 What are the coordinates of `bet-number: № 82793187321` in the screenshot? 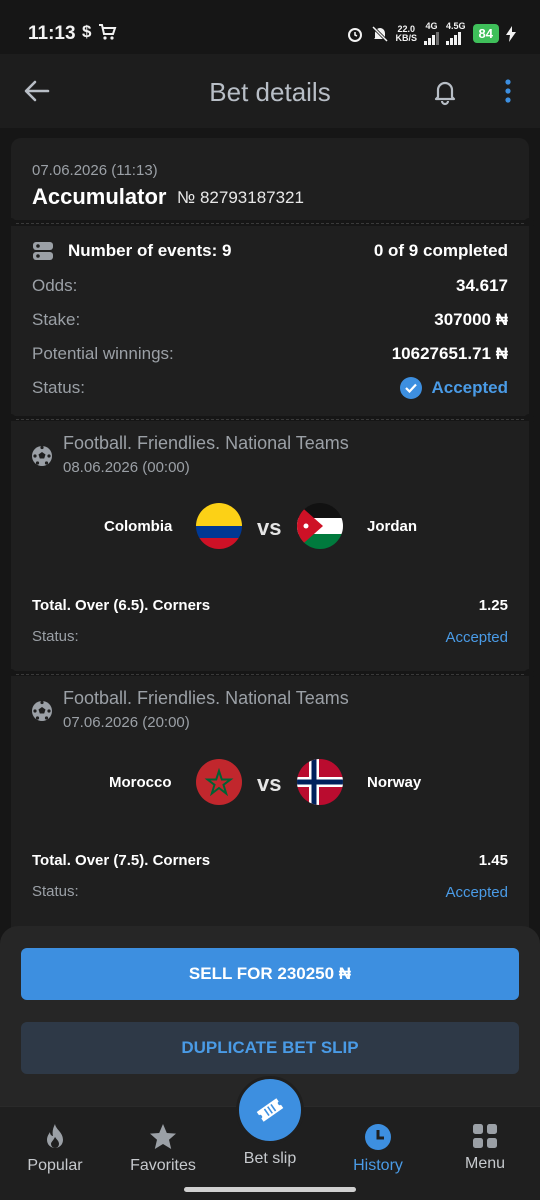 It's located at (240, 197).